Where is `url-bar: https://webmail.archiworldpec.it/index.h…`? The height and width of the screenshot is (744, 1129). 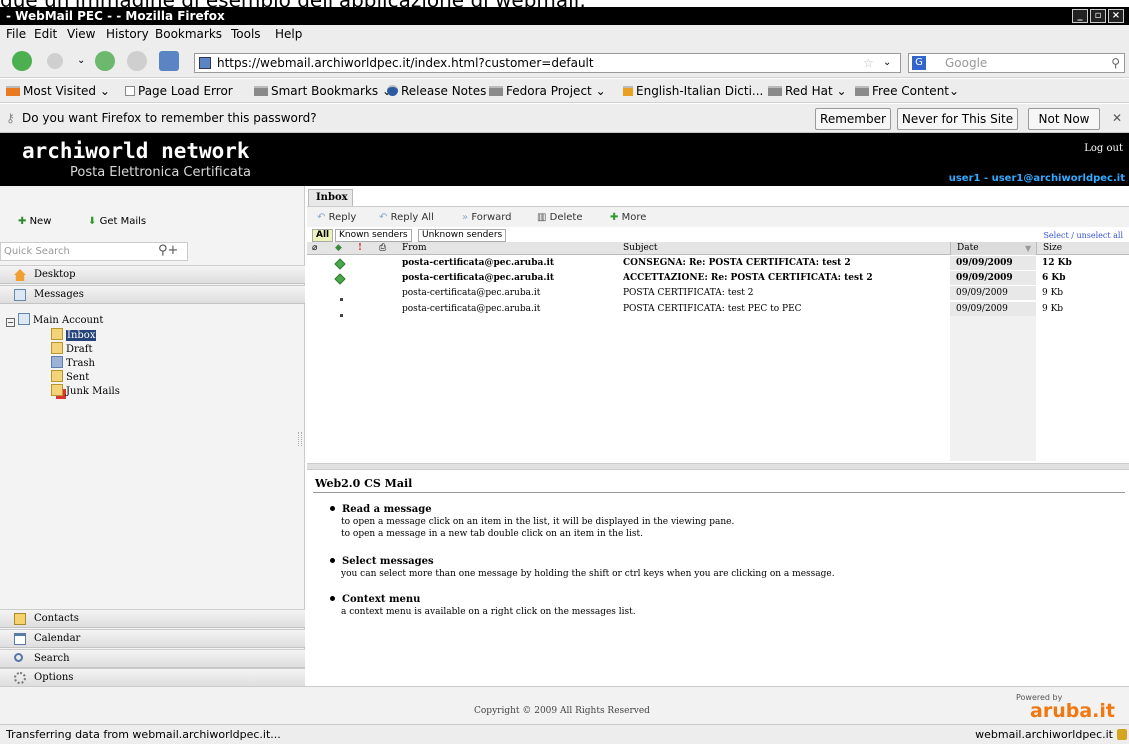 url-bar: https://webmail.archiworldpec.it/index.h… is located at coordinates (547, 63).